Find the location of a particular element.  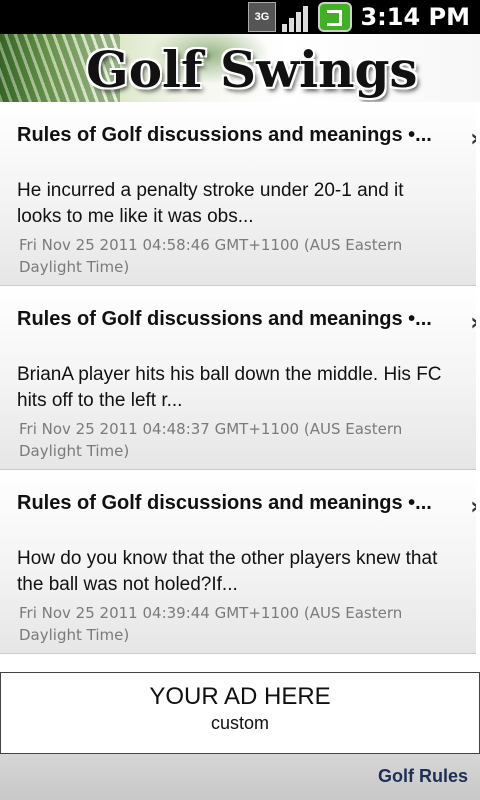

status-bar: 3G 3:14 PM is located at coordinates (240, 17).